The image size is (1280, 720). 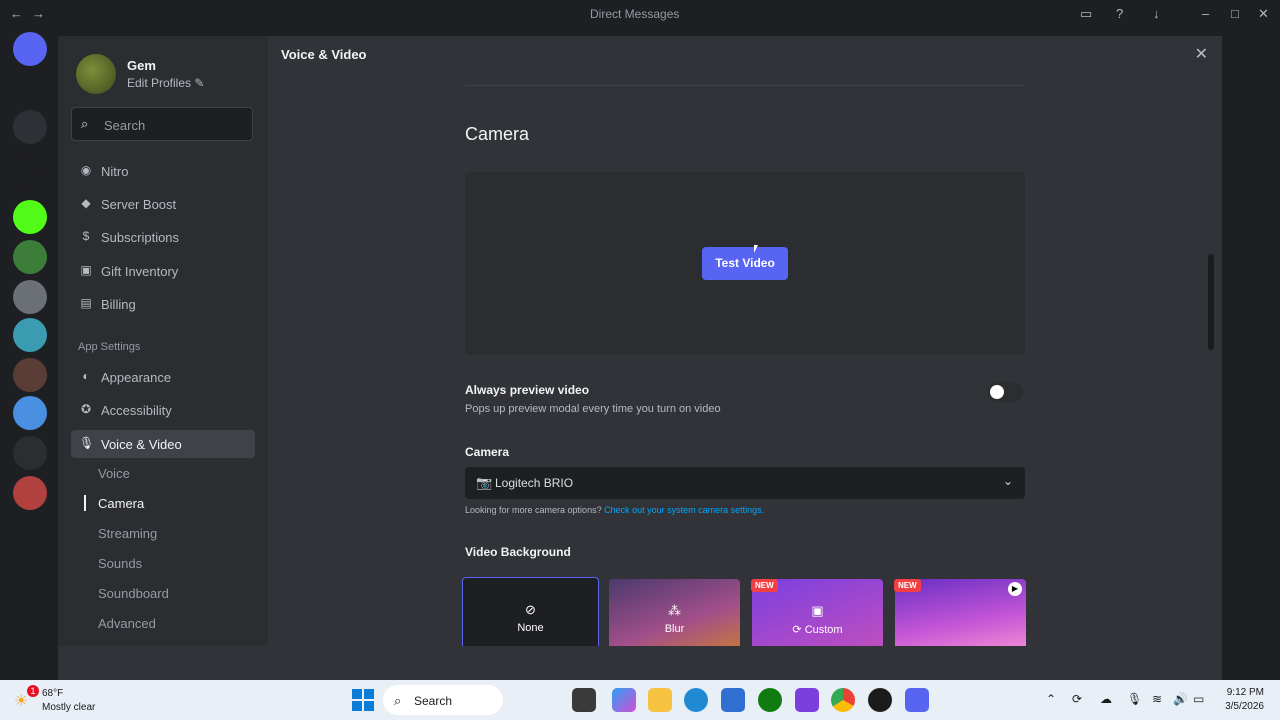 What do you see at coordinates (163, 271) in the screenshot?
I see `sidebar-item-gift-inventory: ▣ Gift Inventory` at bounding box center [163, 271].